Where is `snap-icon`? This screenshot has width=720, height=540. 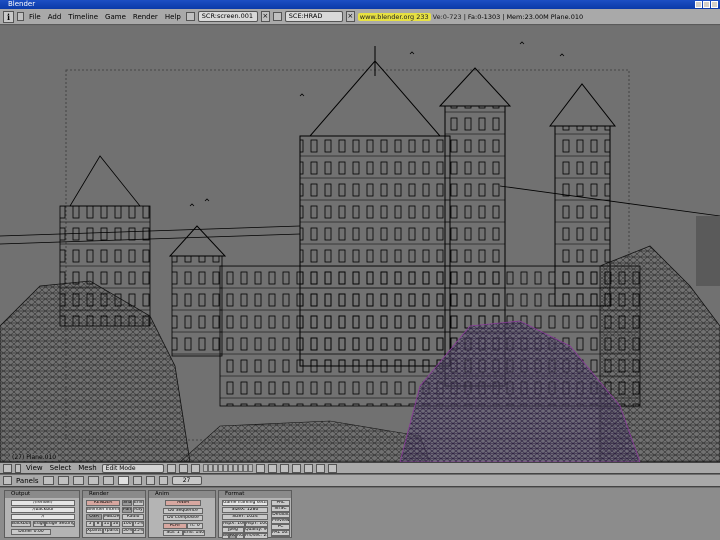 snap-icon is located at coordinates (332, 468).